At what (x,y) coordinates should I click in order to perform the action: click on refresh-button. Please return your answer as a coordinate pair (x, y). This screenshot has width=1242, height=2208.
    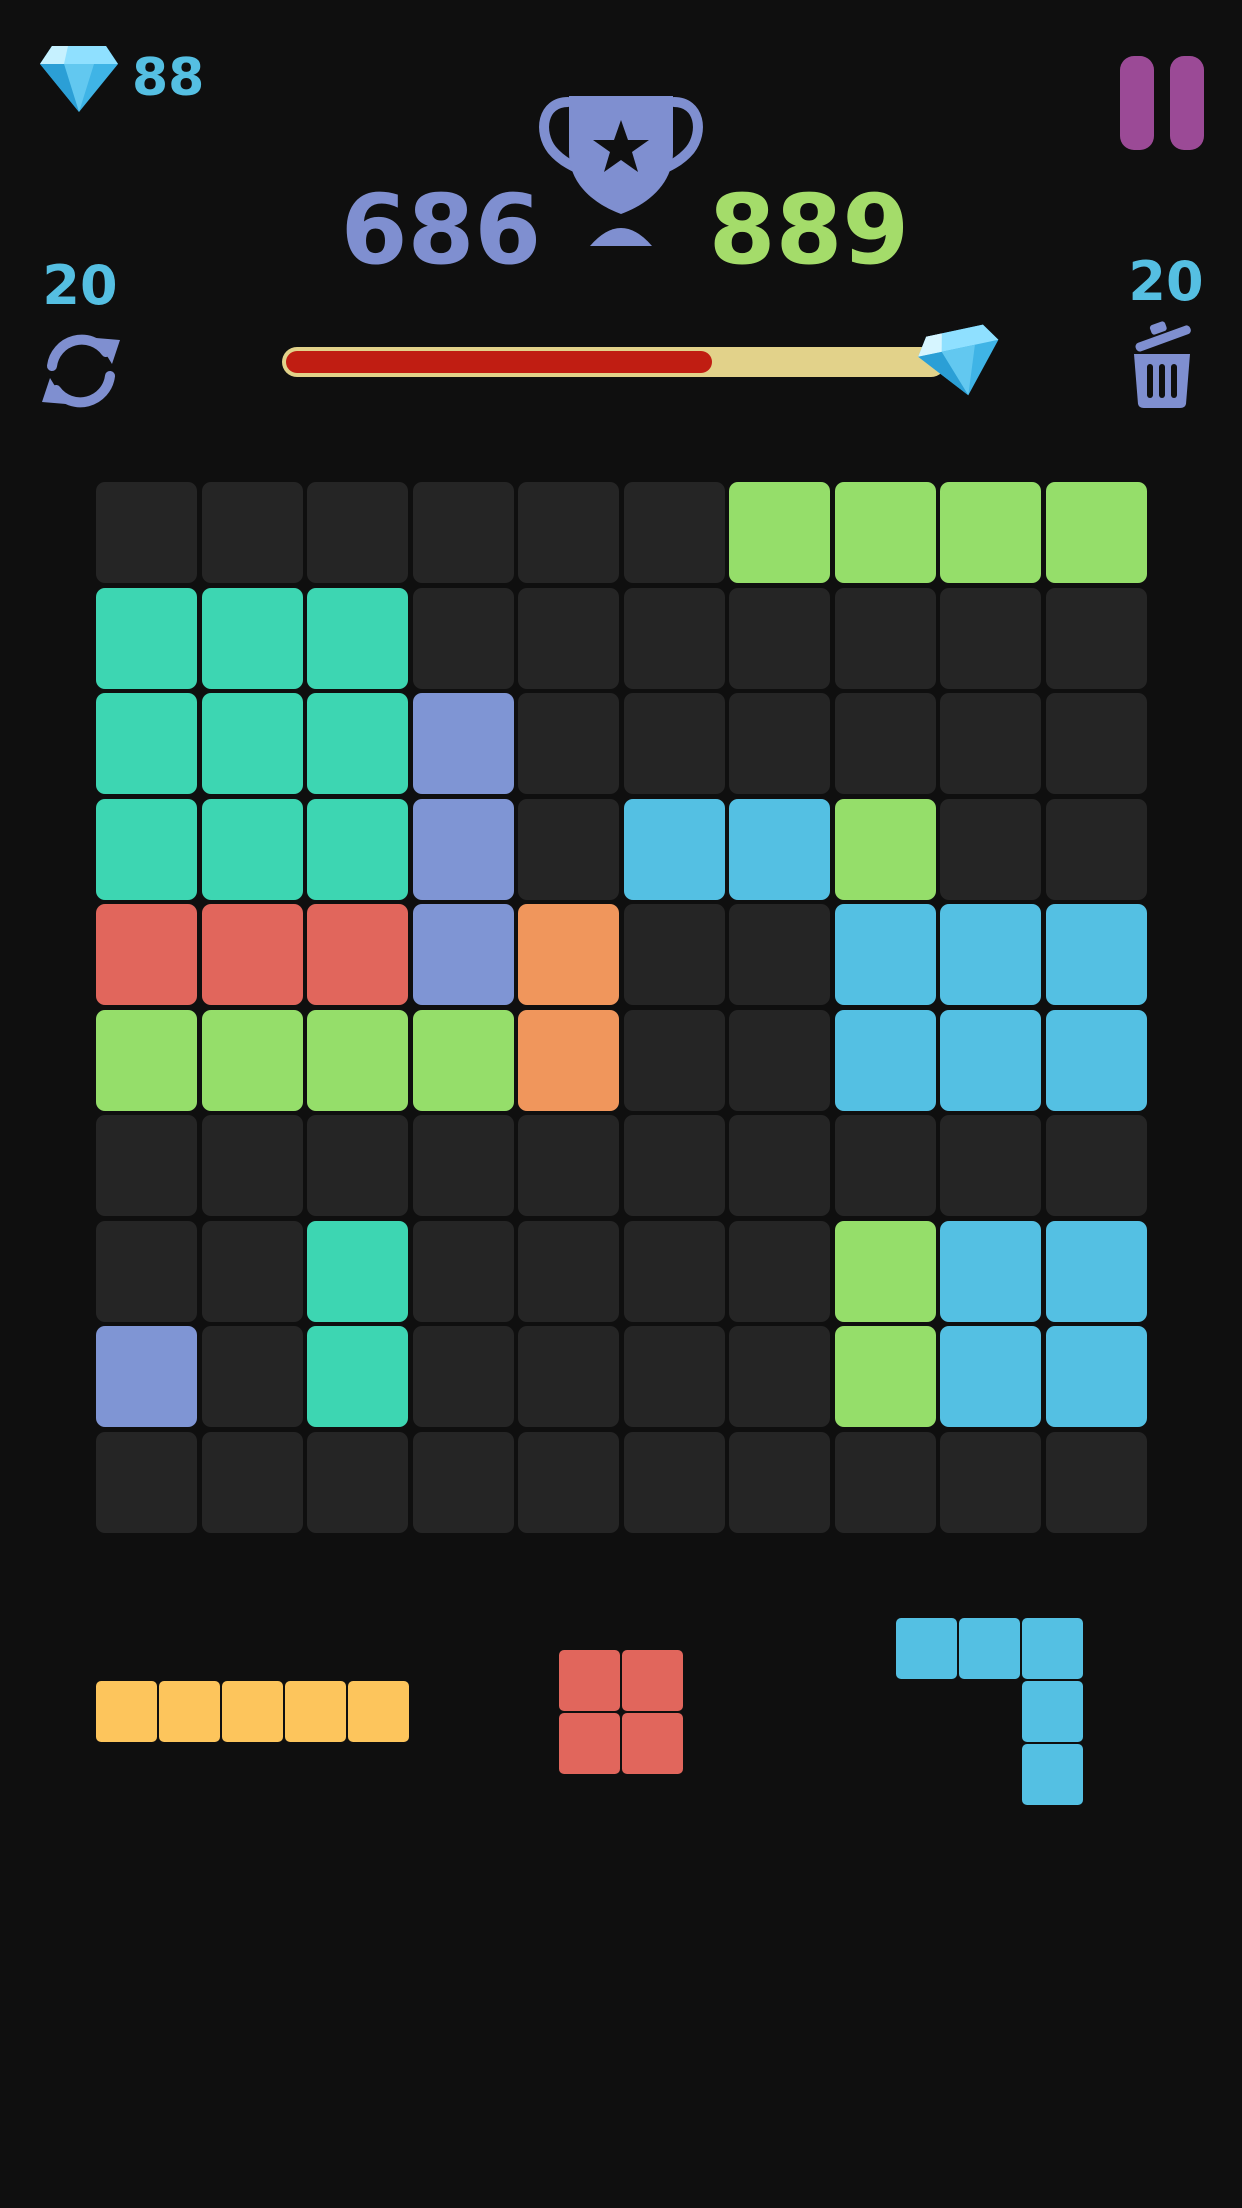
    Looking at the image, I should click on (81, 371).